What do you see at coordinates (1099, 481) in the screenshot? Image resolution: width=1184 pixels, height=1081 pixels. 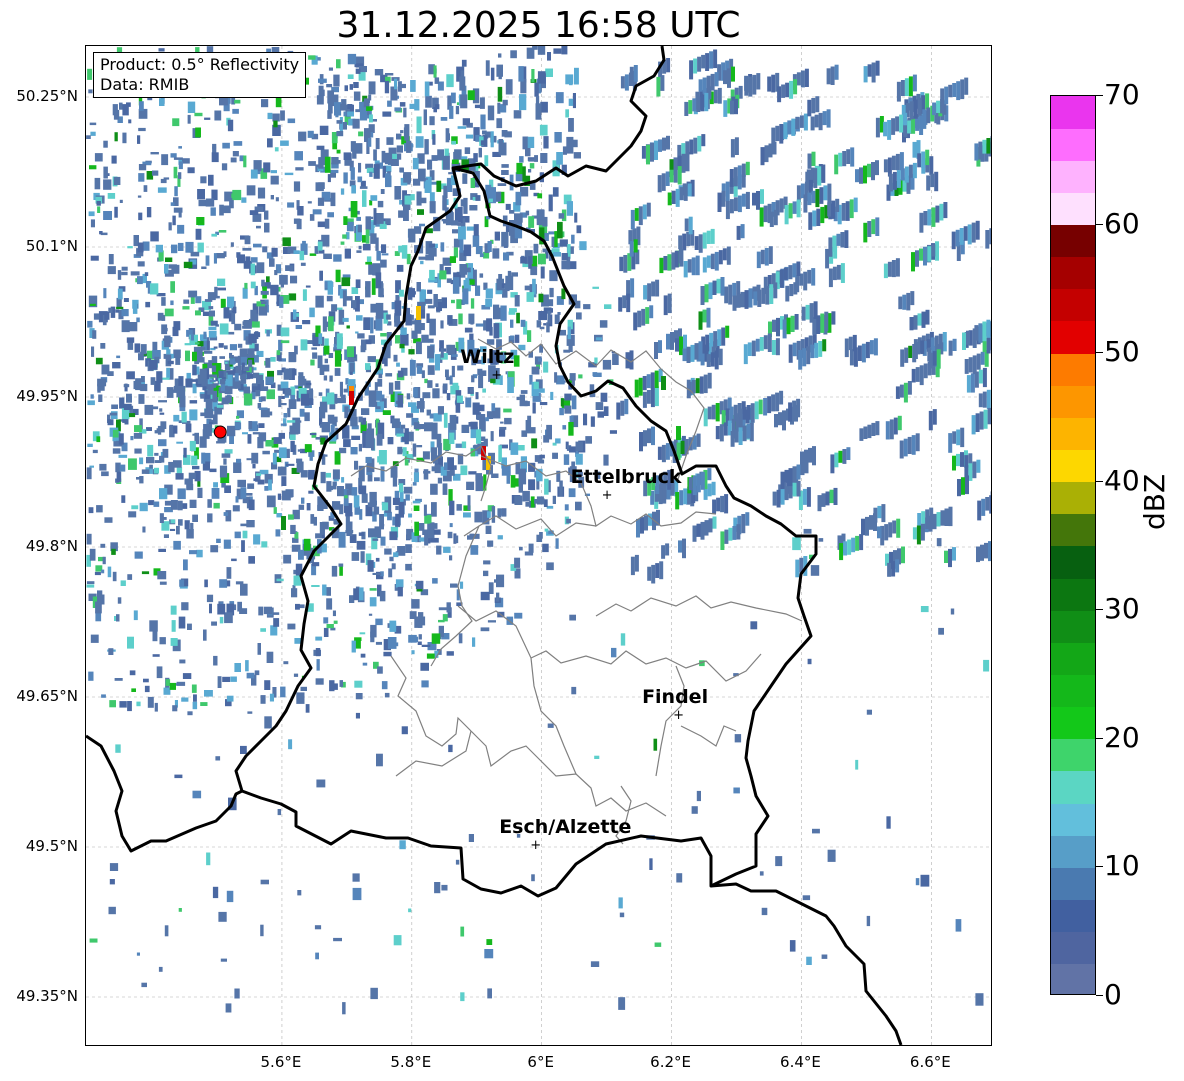 I see `colorbar-tick-mark` at bounding box center [1099, 481].